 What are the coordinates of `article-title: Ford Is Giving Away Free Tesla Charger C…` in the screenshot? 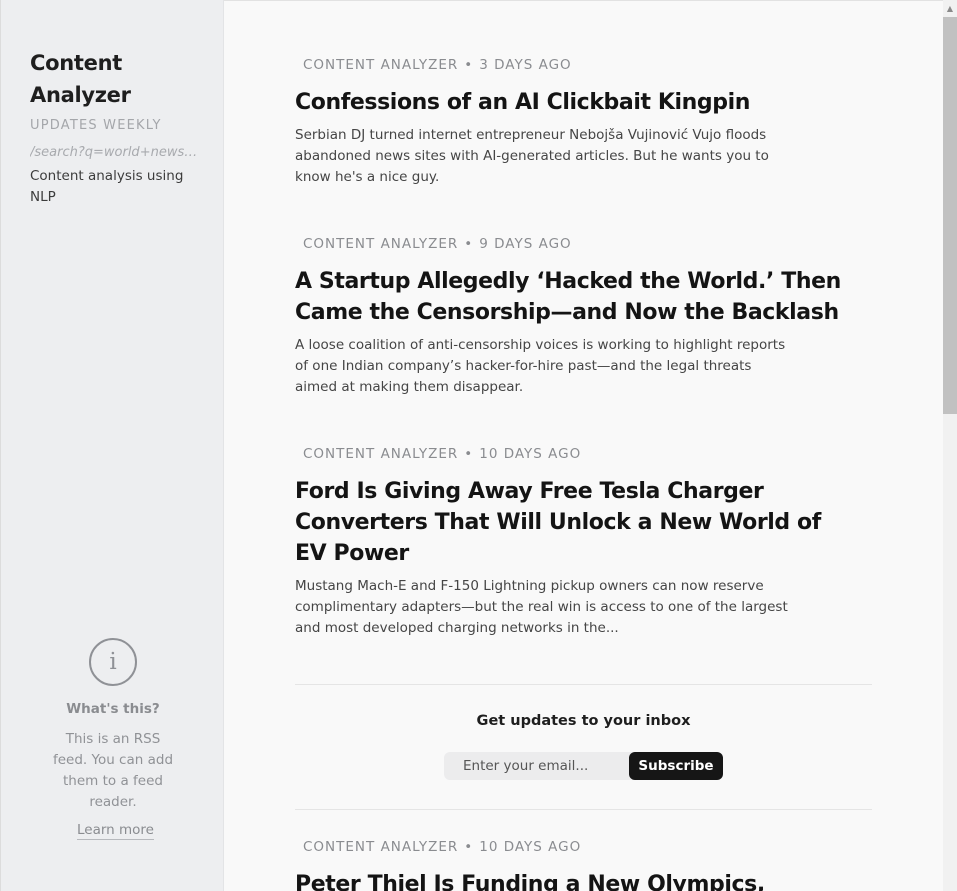 It's located at (575, 522).